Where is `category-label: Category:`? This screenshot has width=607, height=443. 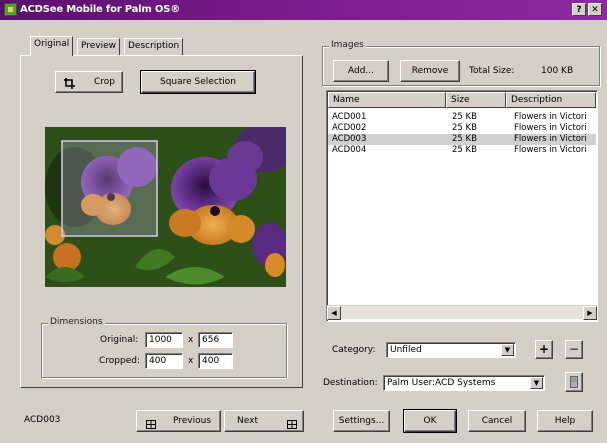 category-label: Category: is located at coordinates (354, 350).